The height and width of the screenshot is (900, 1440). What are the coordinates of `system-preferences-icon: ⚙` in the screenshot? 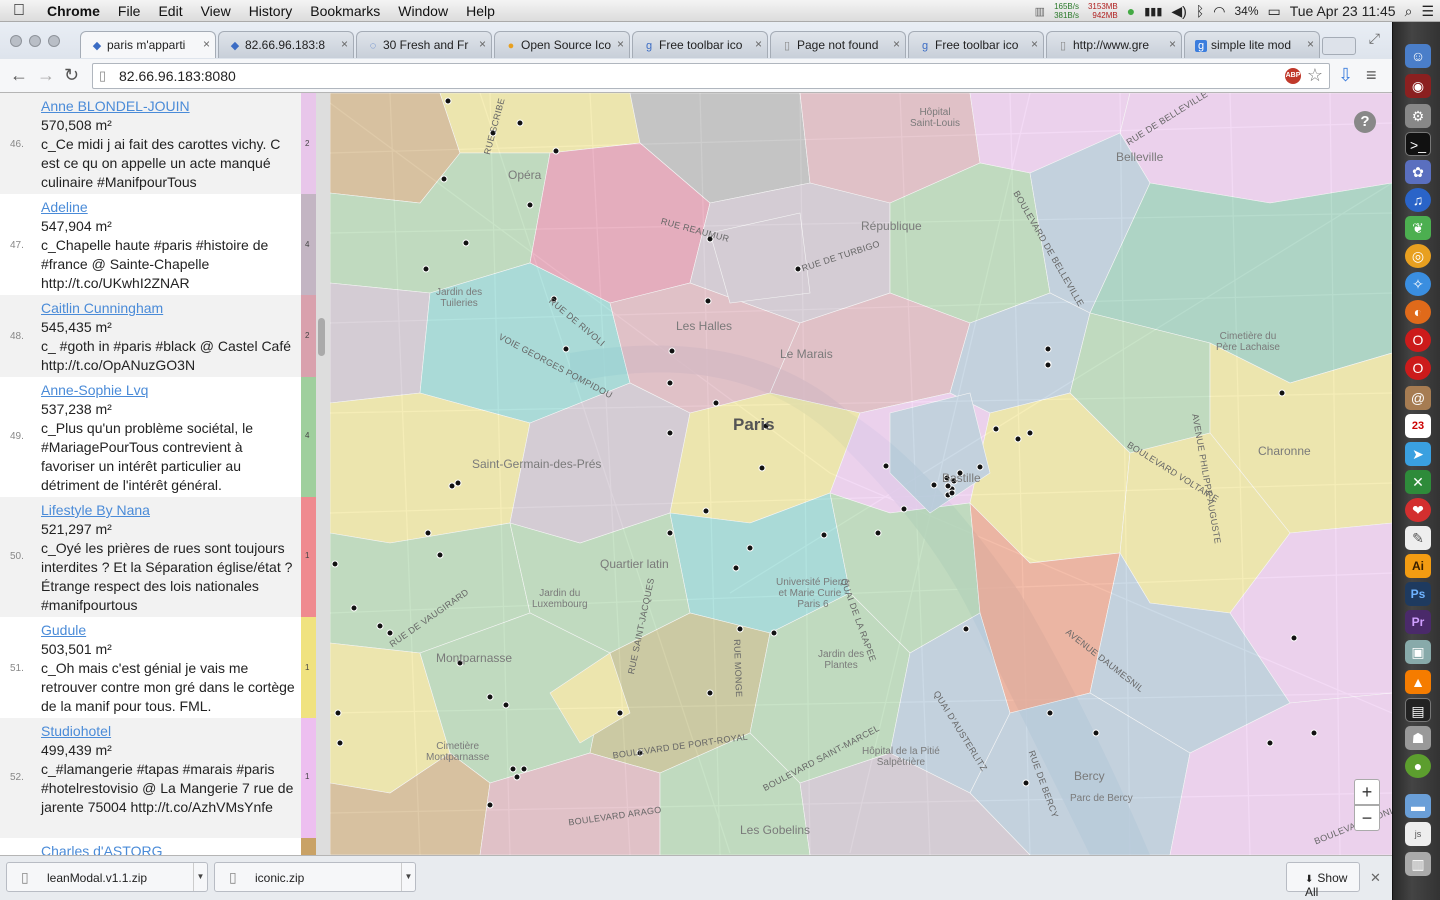 It's located at (1418, 116).